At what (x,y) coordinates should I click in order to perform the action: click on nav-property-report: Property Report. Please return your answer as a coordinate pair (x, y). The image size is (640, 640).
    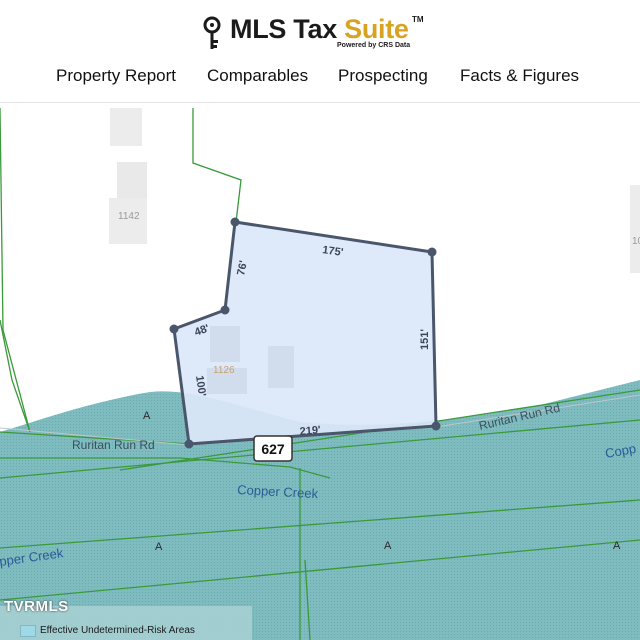
    Looking at the image, I should click on (116, 76).